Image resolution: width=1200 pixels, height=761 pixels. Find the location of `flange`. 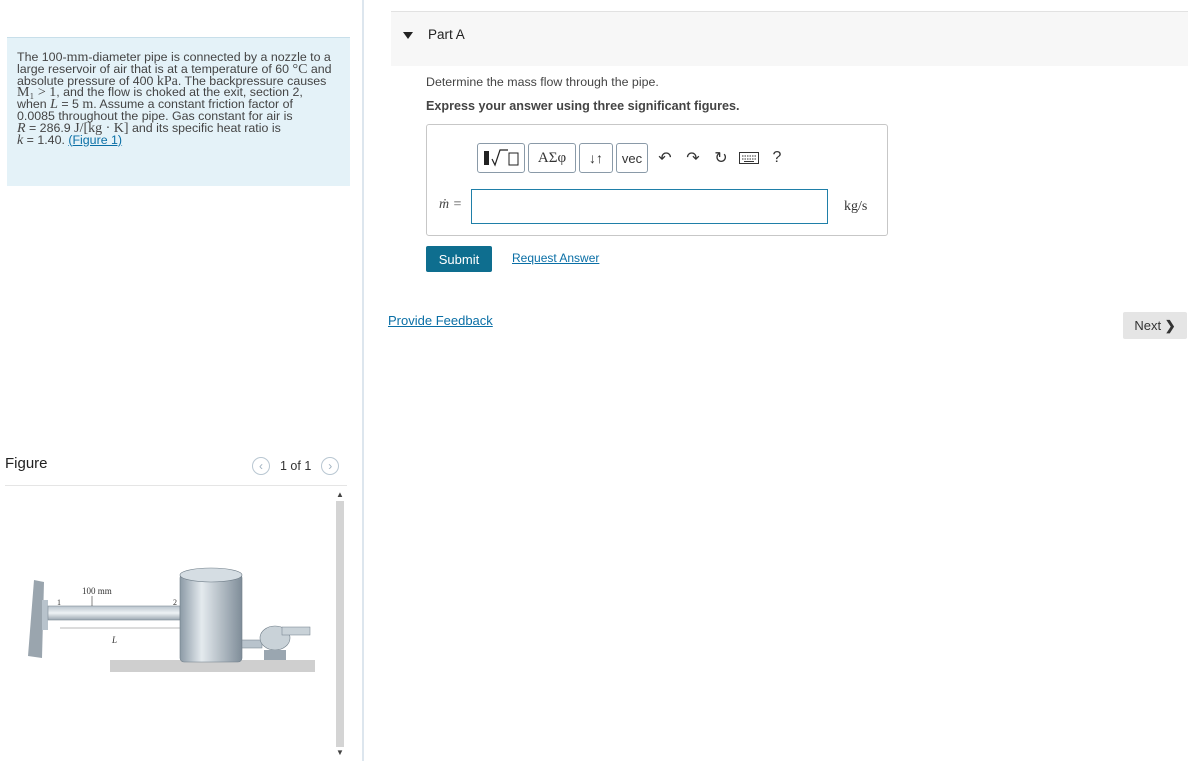

flange is located at coordinates (45, 615).